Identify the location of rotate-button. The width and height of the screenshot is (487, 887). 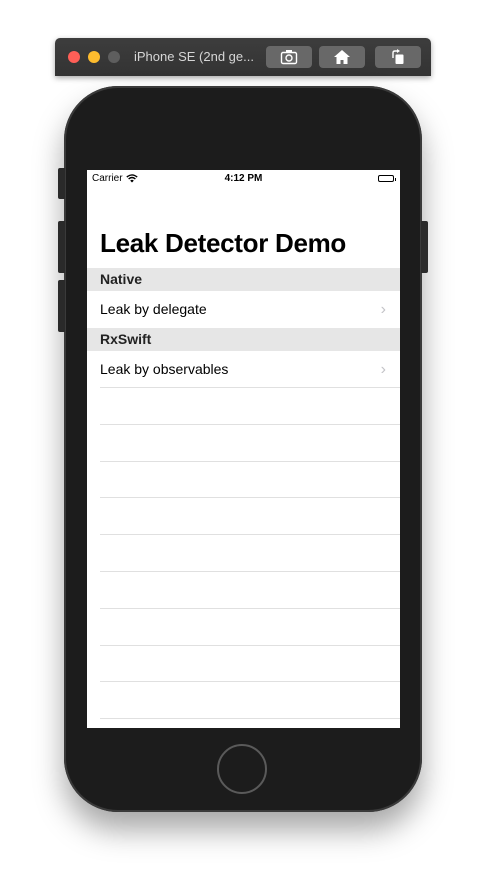
(398, 57).